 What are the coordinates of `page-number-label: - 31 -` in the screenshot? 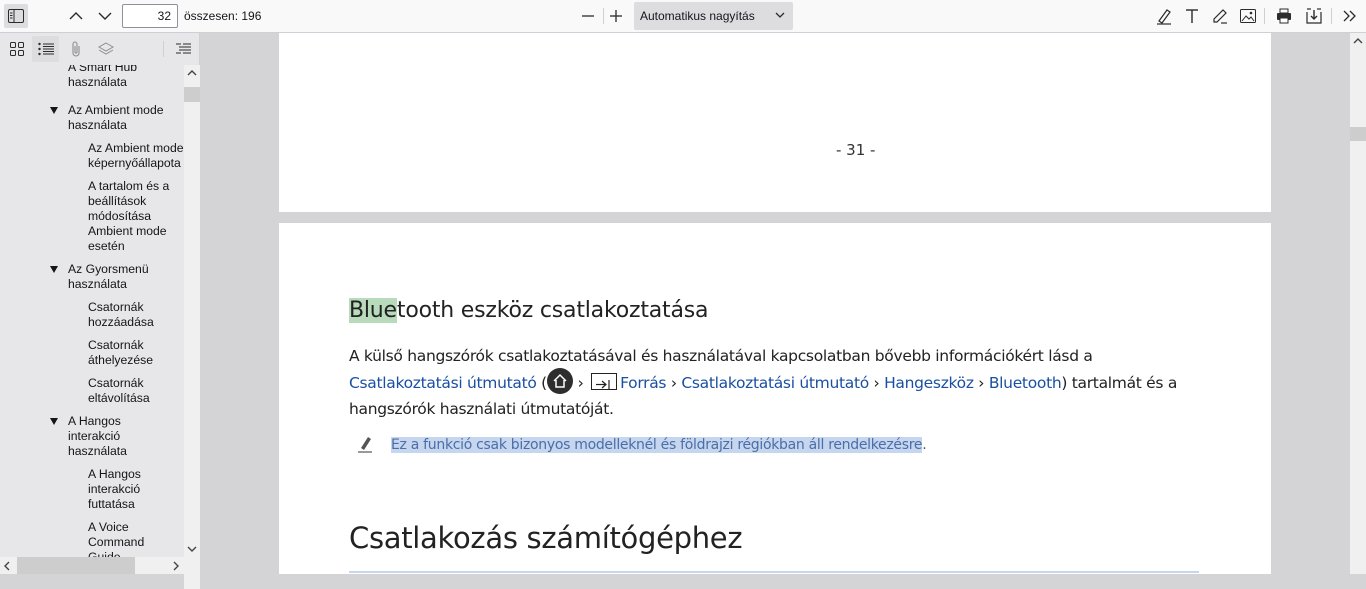 It's located at (856, 150).